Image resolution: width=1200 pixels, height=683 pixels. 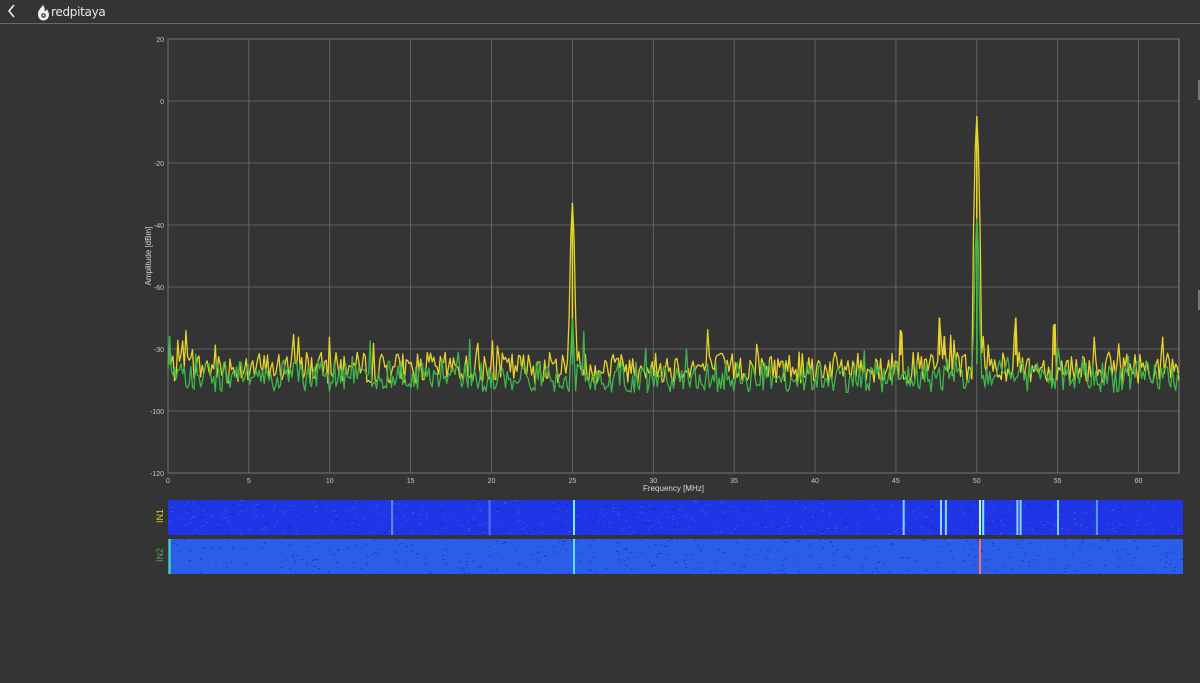 What do you see at coordinates (160, 555) in the screenshot?
I see `waterfall-in2-label: IN2` at bounding box center [160, 555].